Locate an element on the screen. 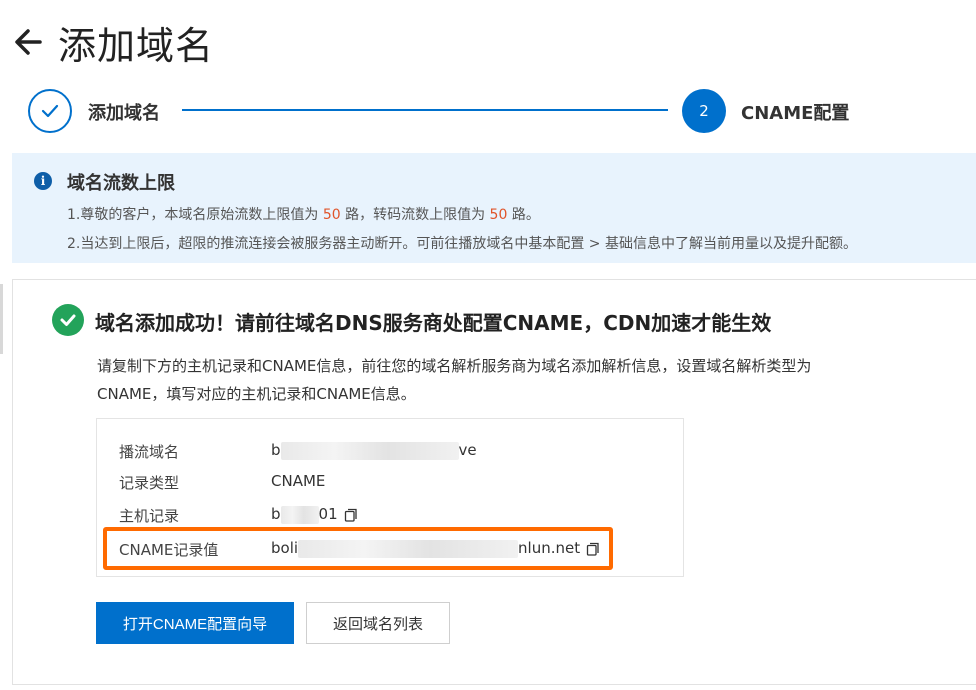 The width and height of the screenshot is (976, 690). page-title: 添加域名 is located at coordinates (136, 45).